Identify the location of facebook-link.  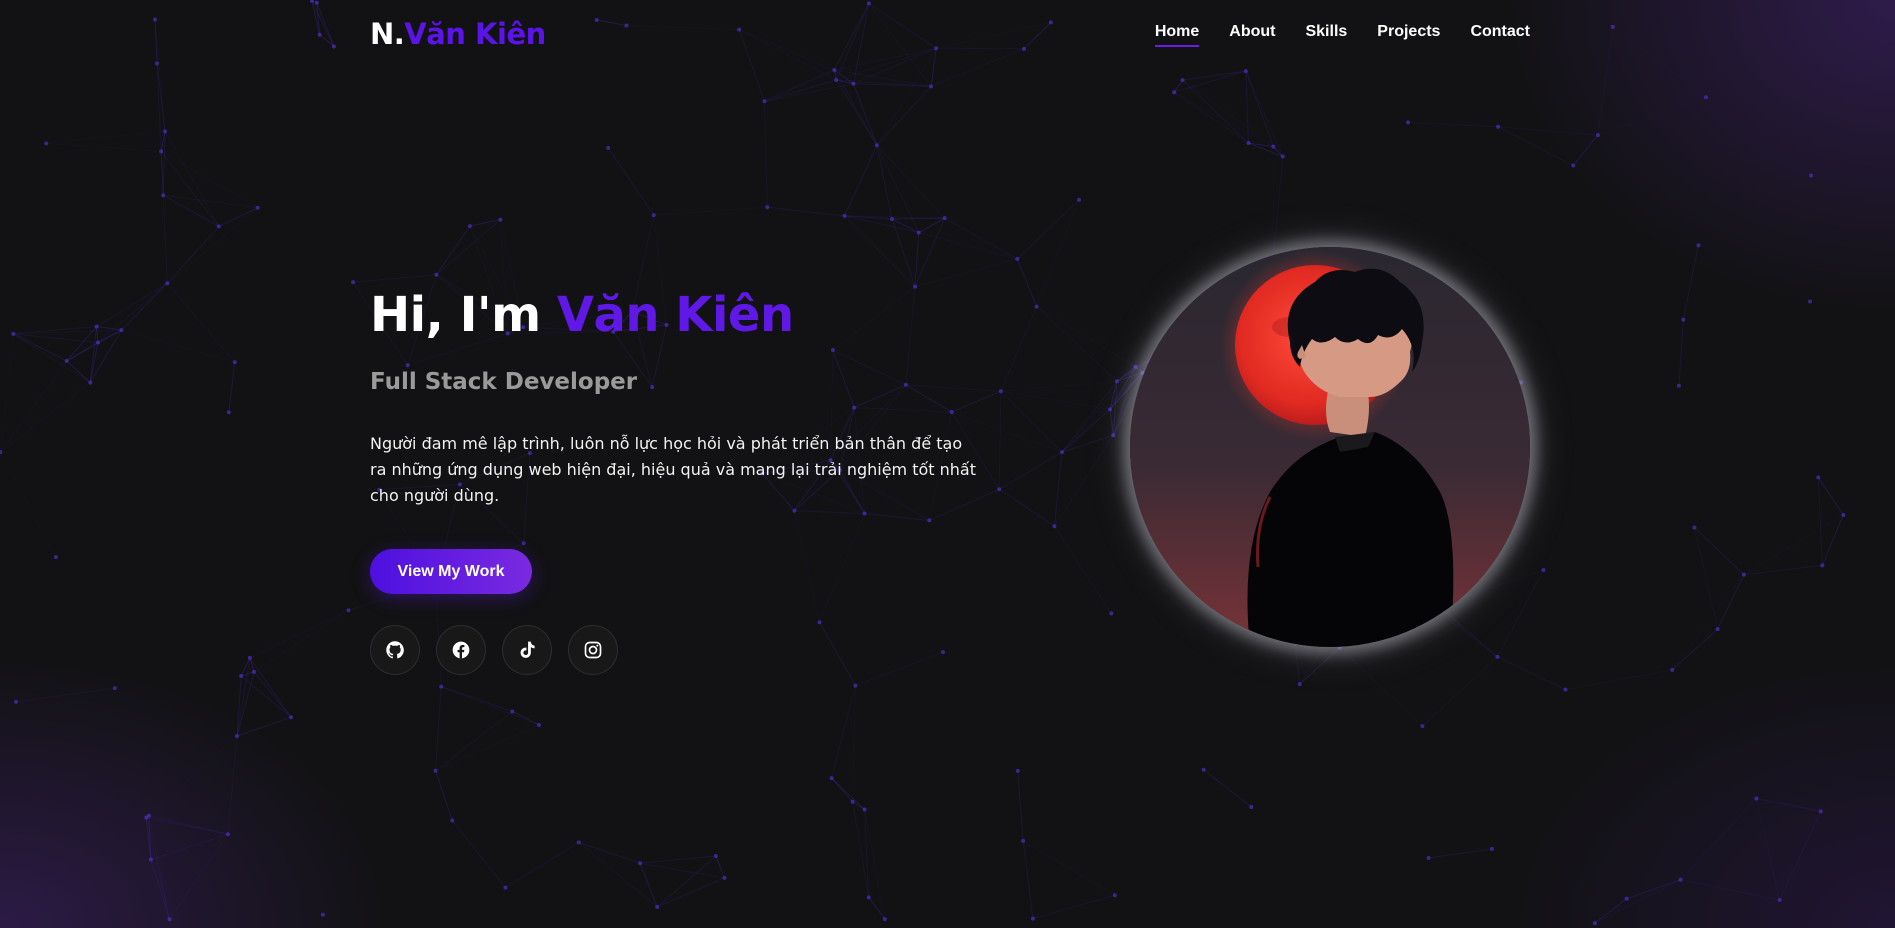
(461, 650).